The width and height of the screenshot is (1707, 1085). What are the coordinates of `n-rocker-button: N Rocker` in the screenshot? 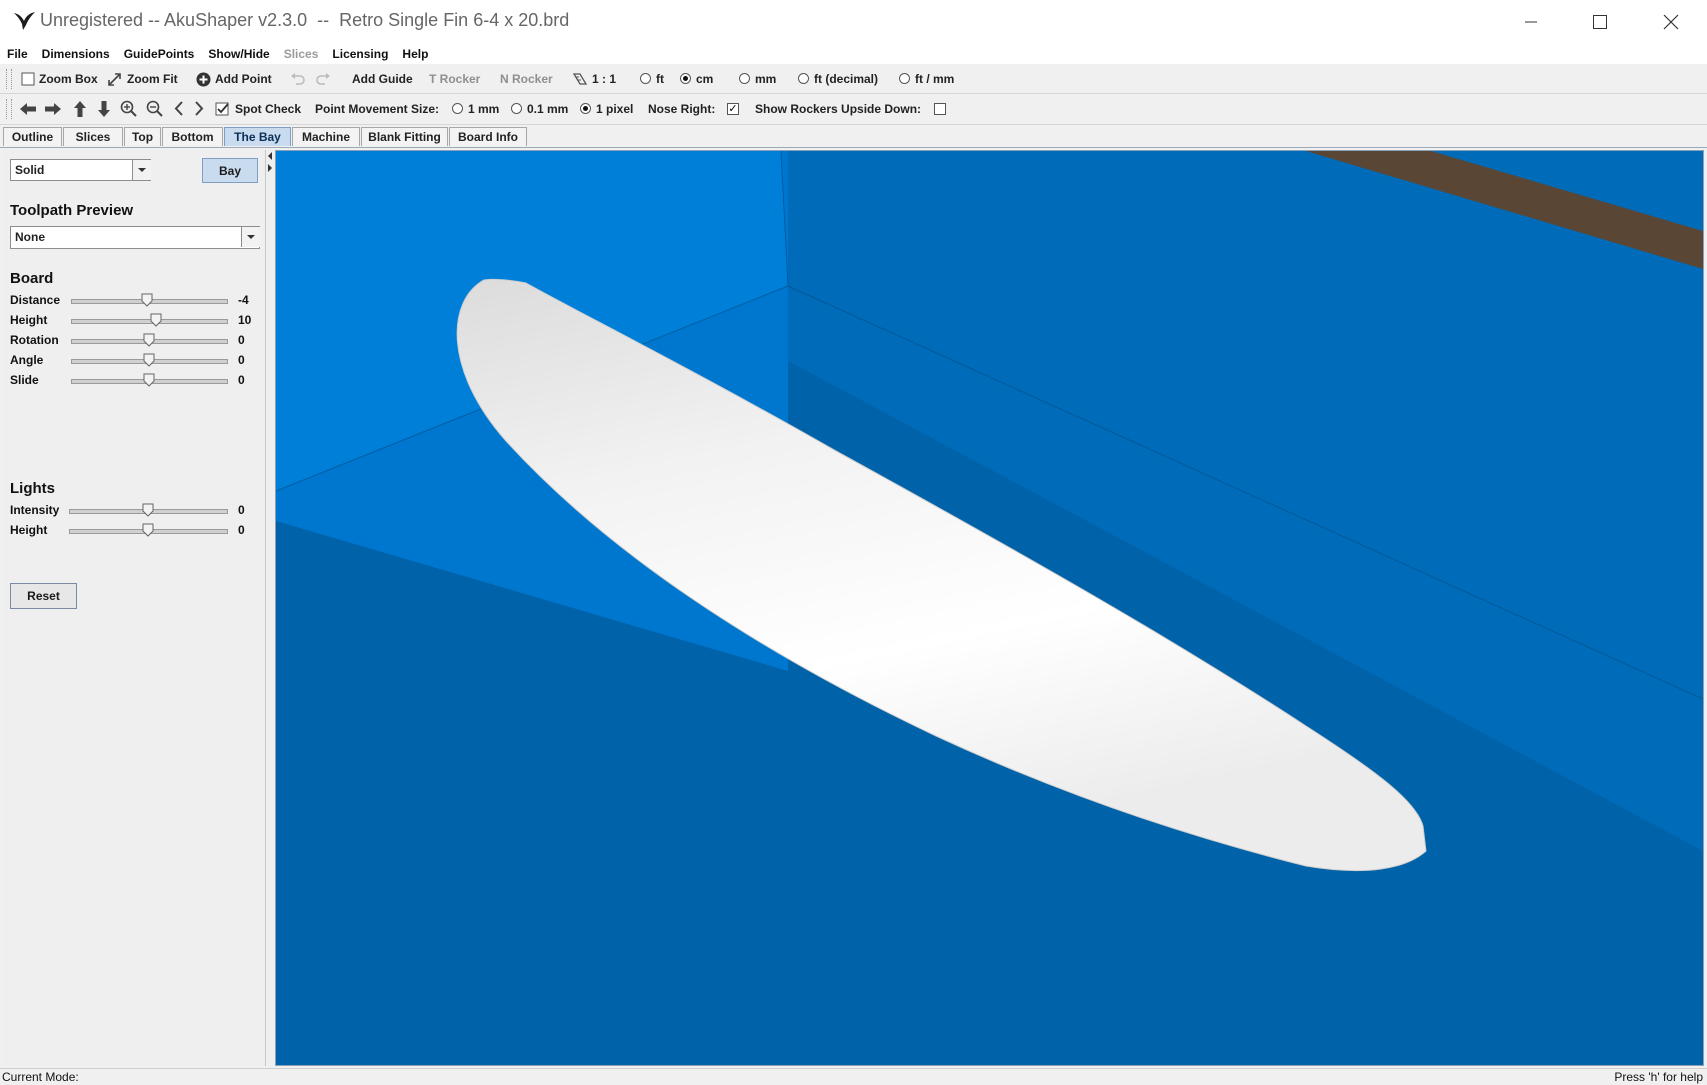 It's located at (526, 79).